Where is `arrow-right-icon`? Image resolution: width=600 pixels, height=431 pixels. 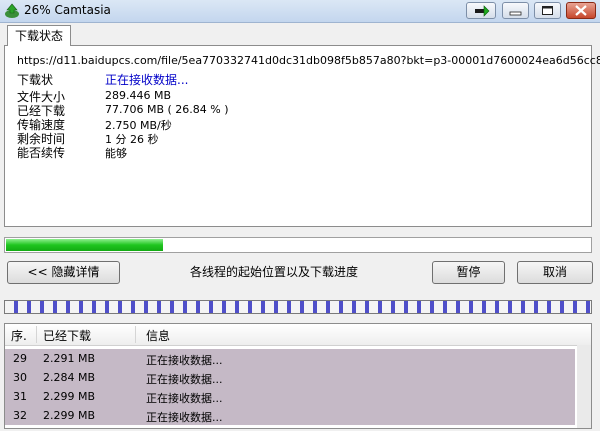 arrow-right-icon is located at coordinates (482, 11).